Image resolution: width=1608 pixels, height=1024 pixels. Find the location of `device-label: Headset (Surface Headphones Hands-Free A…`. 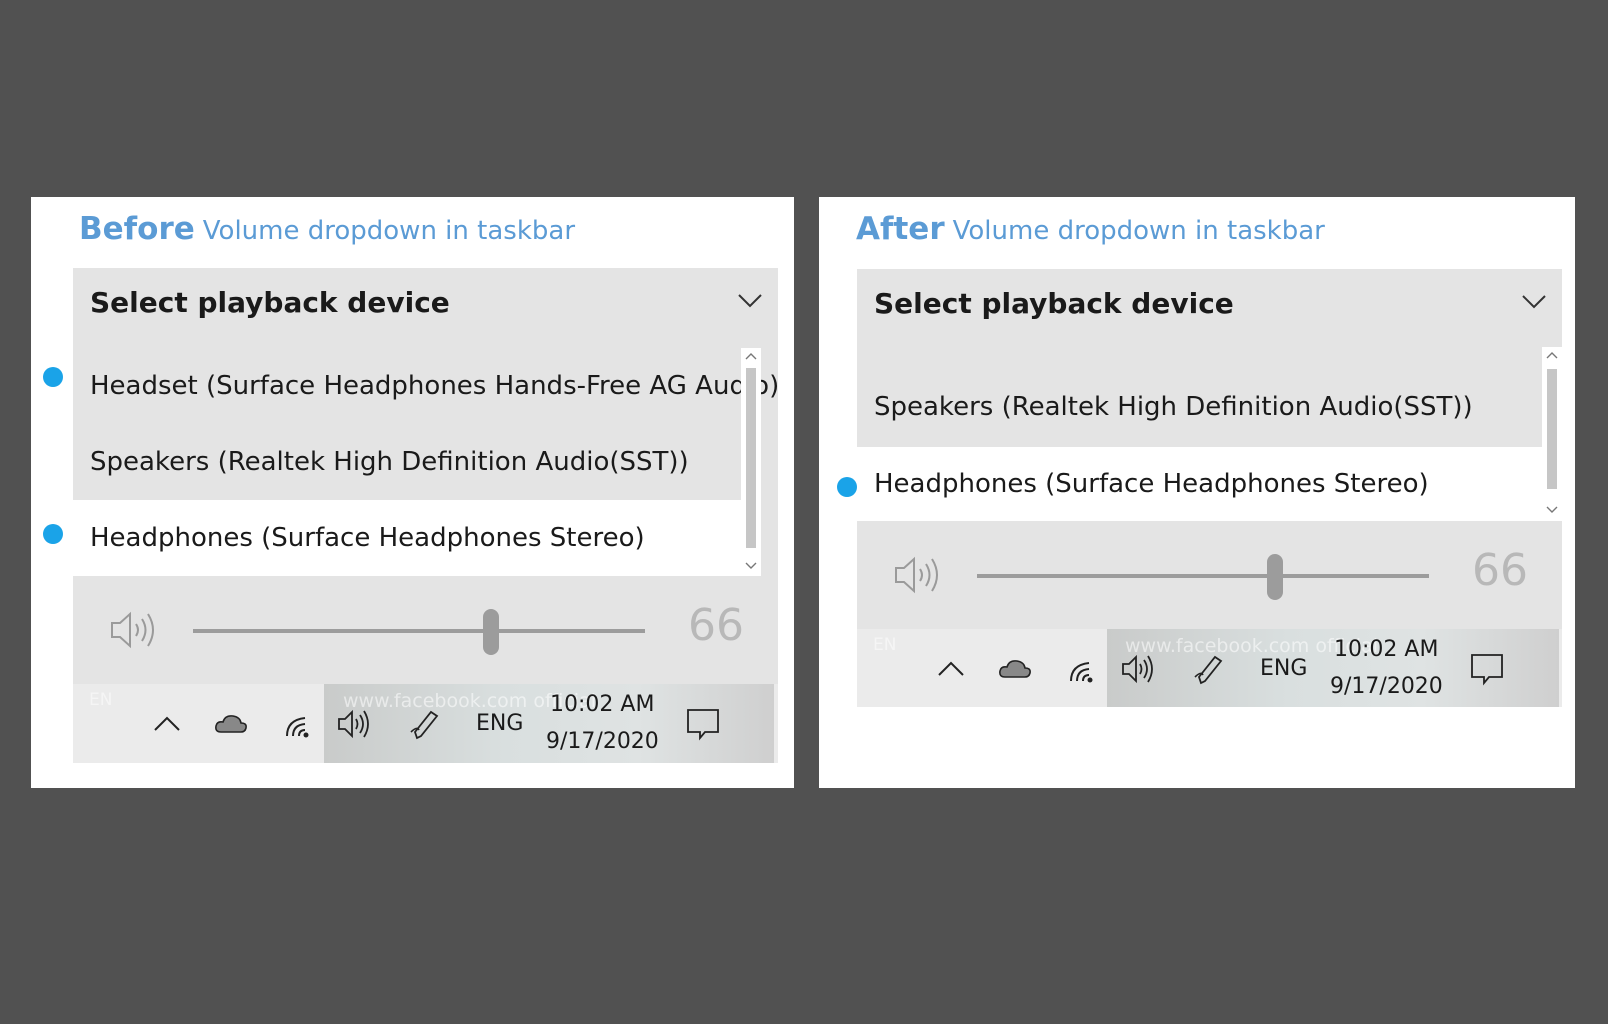

device-label: Headset (Surface Headphones Hands-Free A… is located at coordinates (434, 386).